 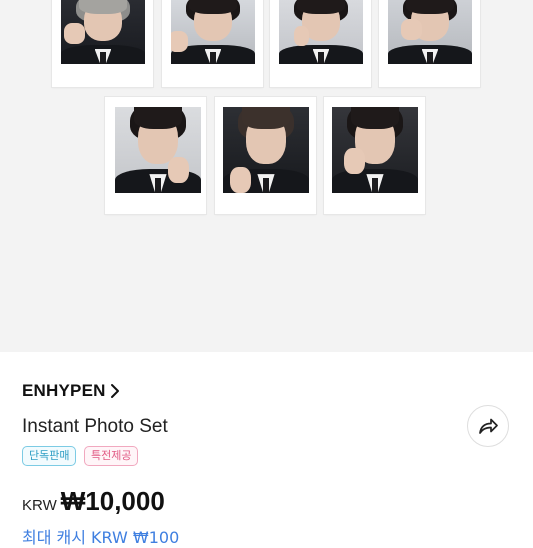 I want to click on brand-name: ENHYPEN, so click(x=64, y=390).